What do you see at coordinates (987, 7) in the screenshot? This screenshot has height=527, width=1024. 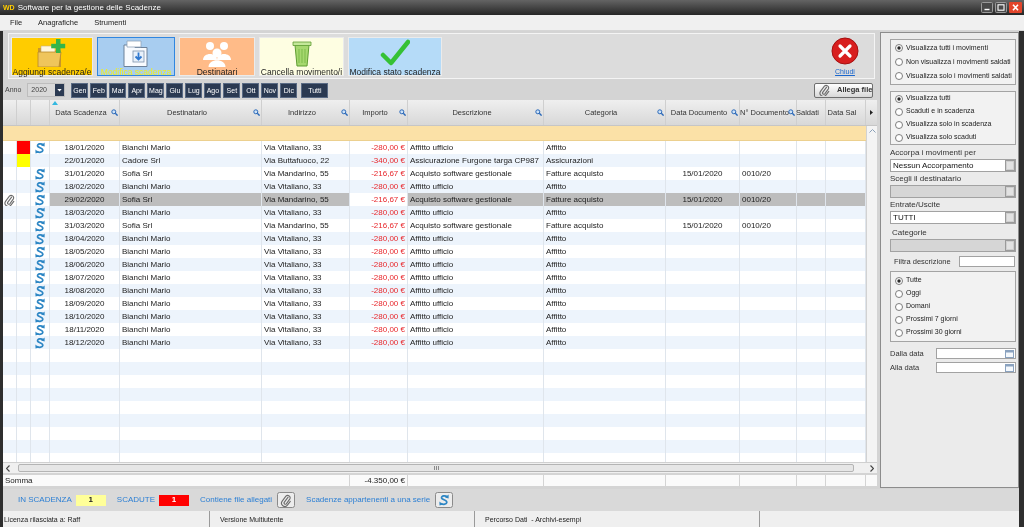 I see `minimize-icon` at bounding box center [987, 7].